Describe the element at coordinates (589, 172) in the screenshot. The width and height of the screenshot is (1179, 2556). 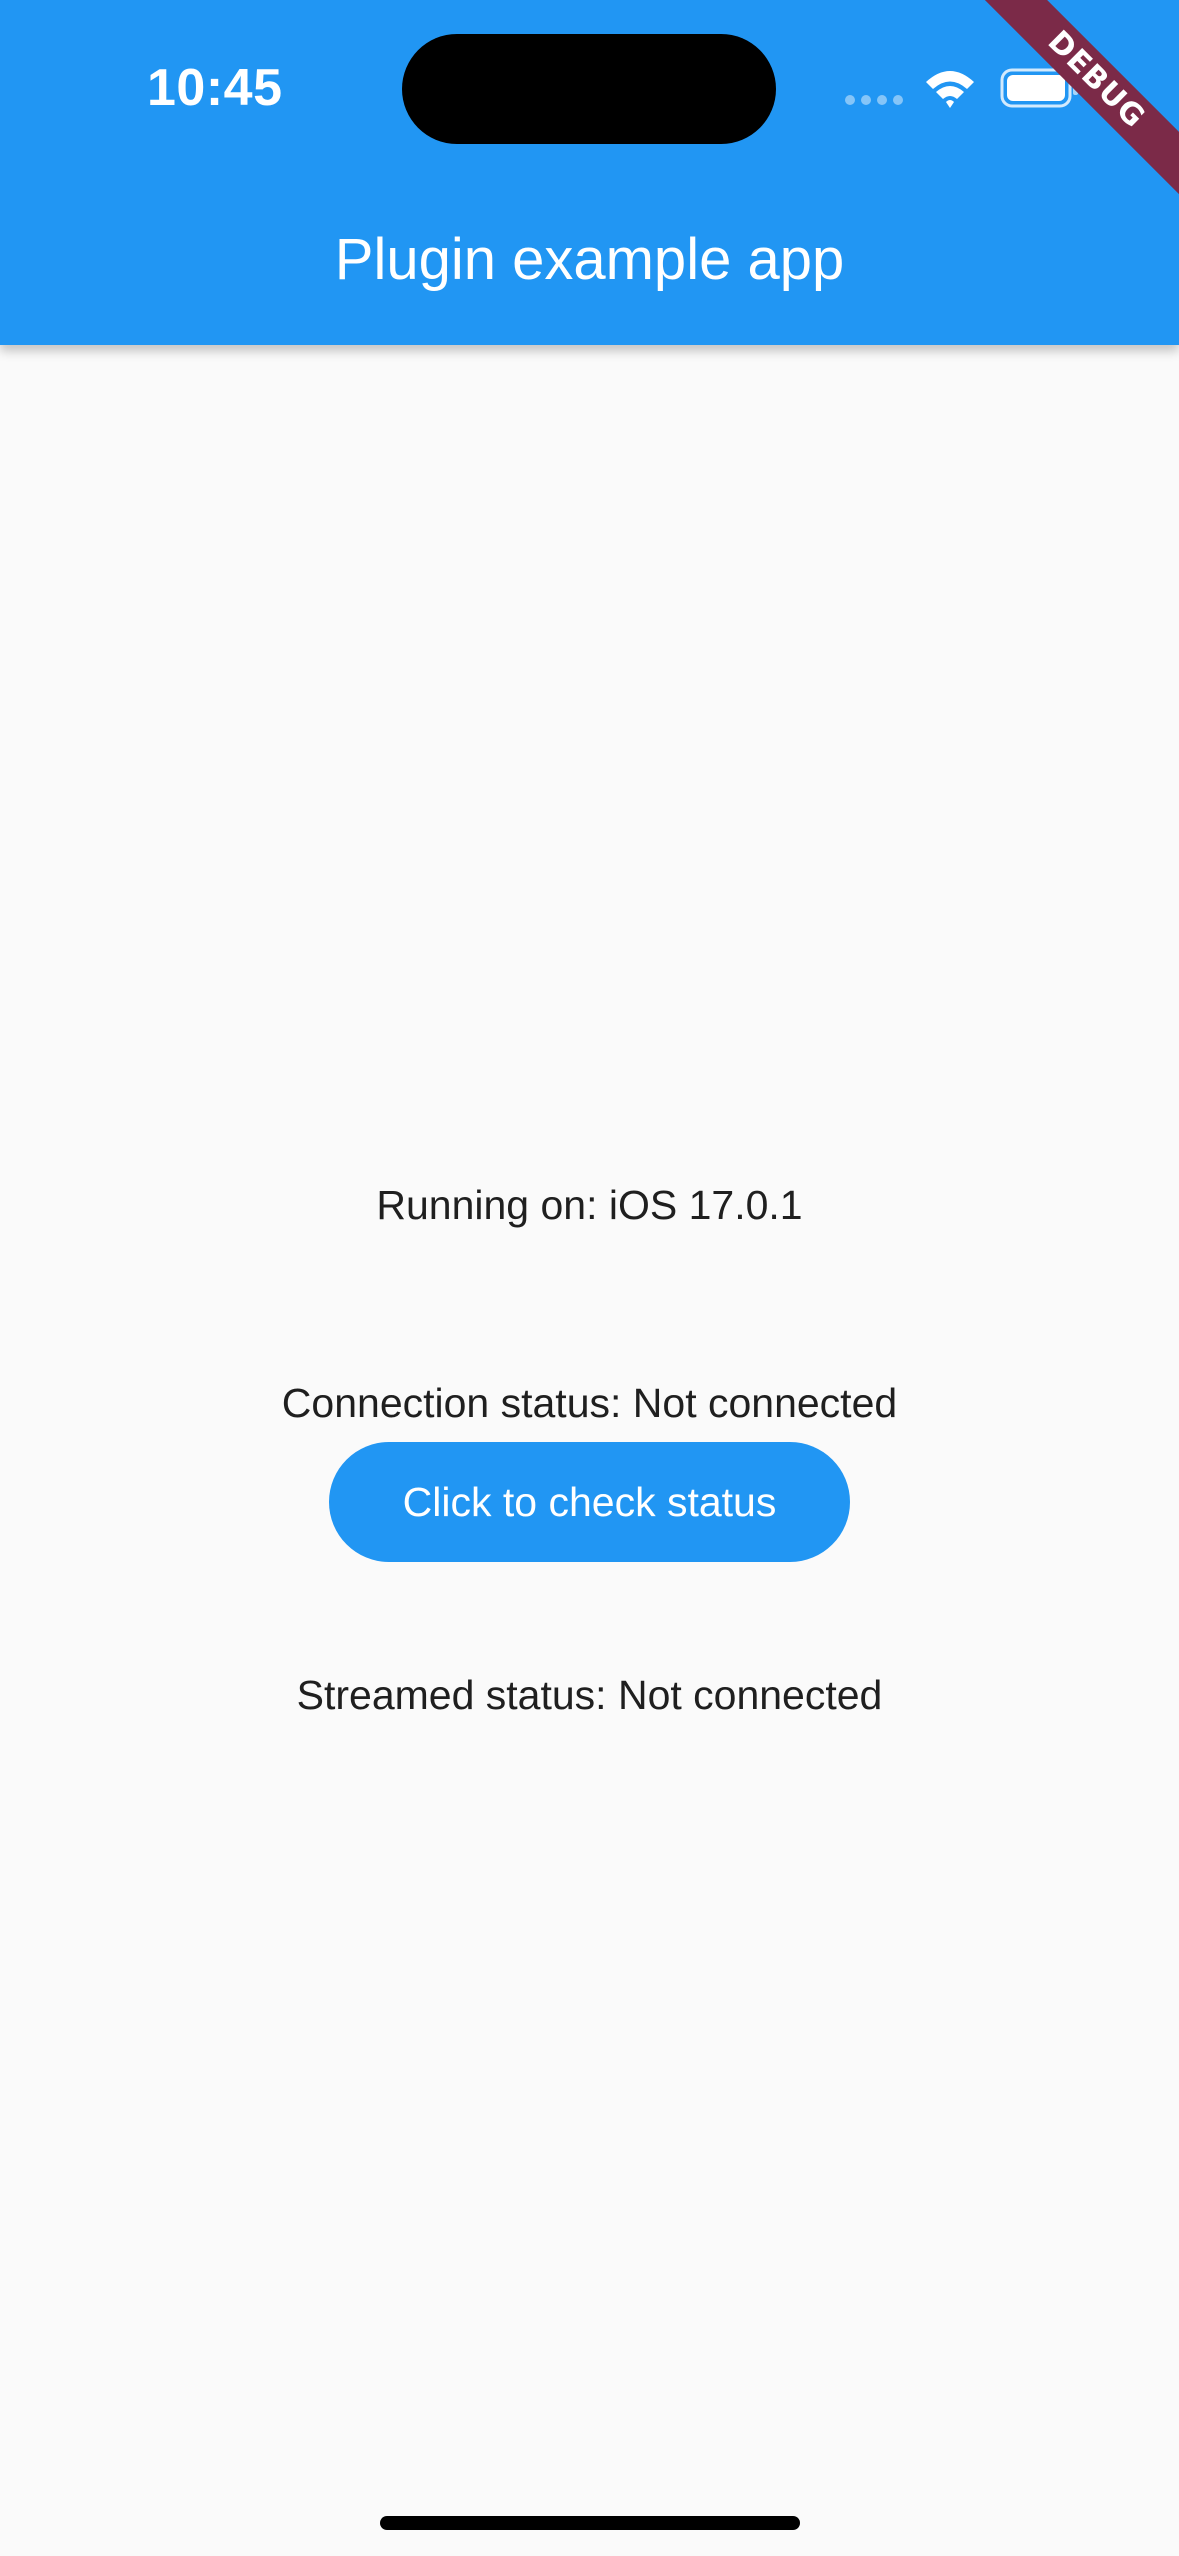
I see `app-bar: 10:45 Plugin example app` at that location.